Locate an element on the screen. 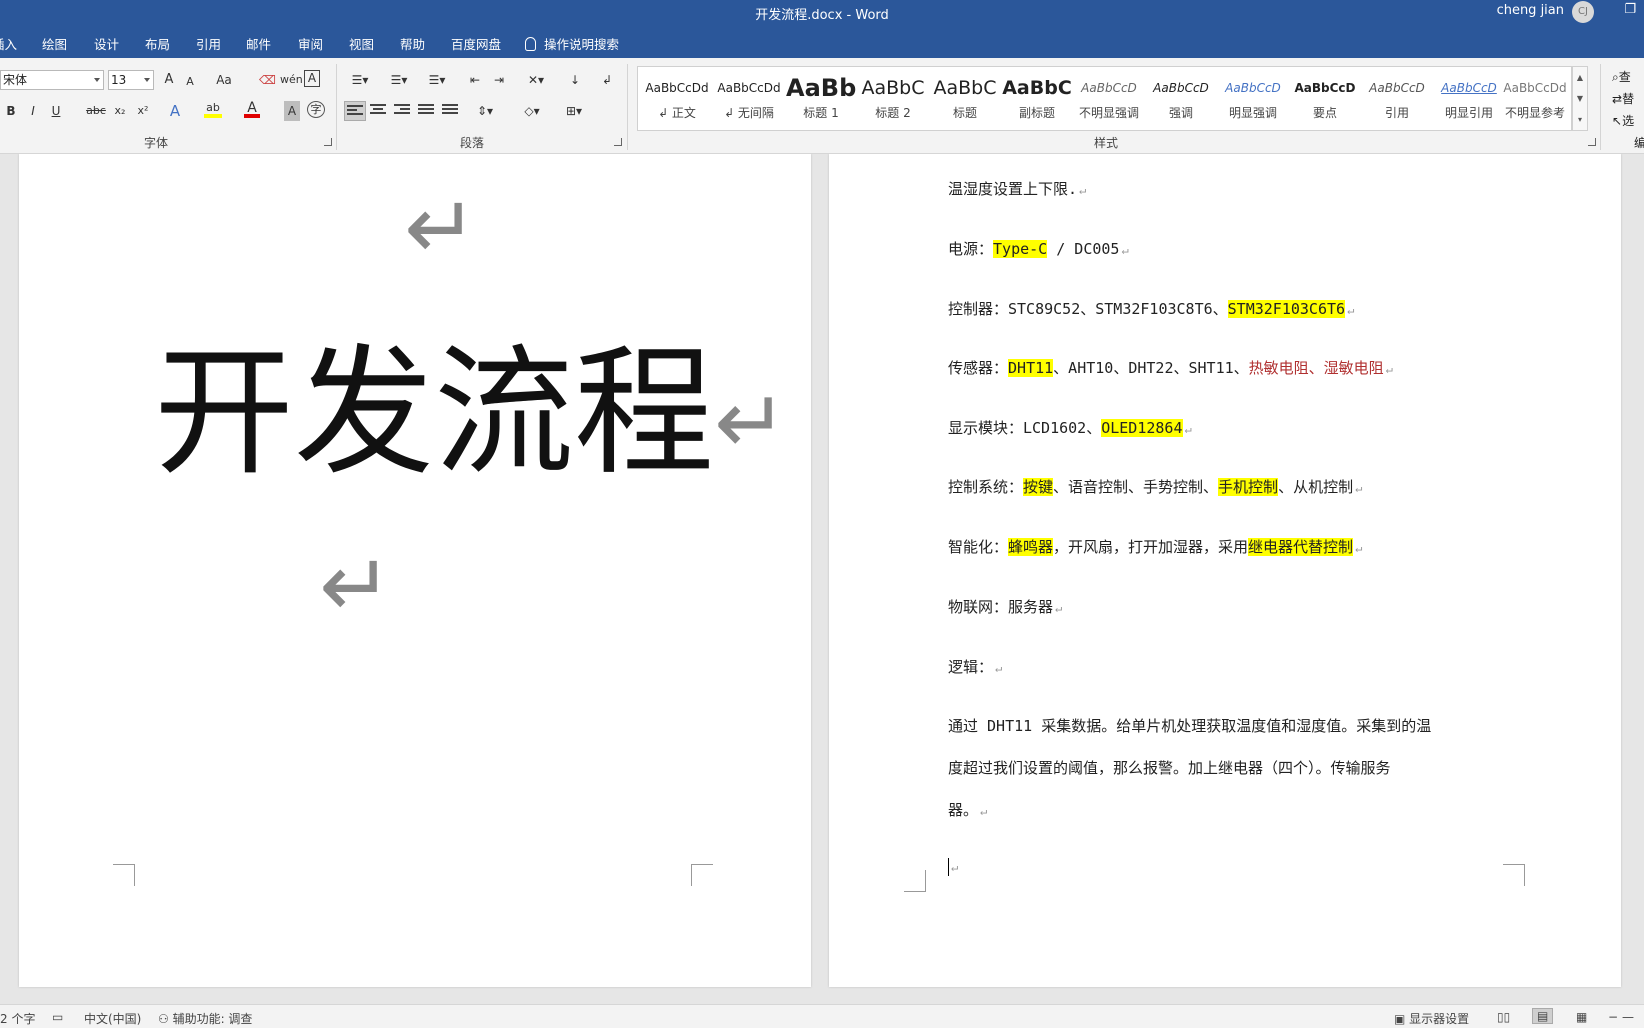 This screenshot has height=1028, width=1644. align-left-button is located at coordinates (355, 111).